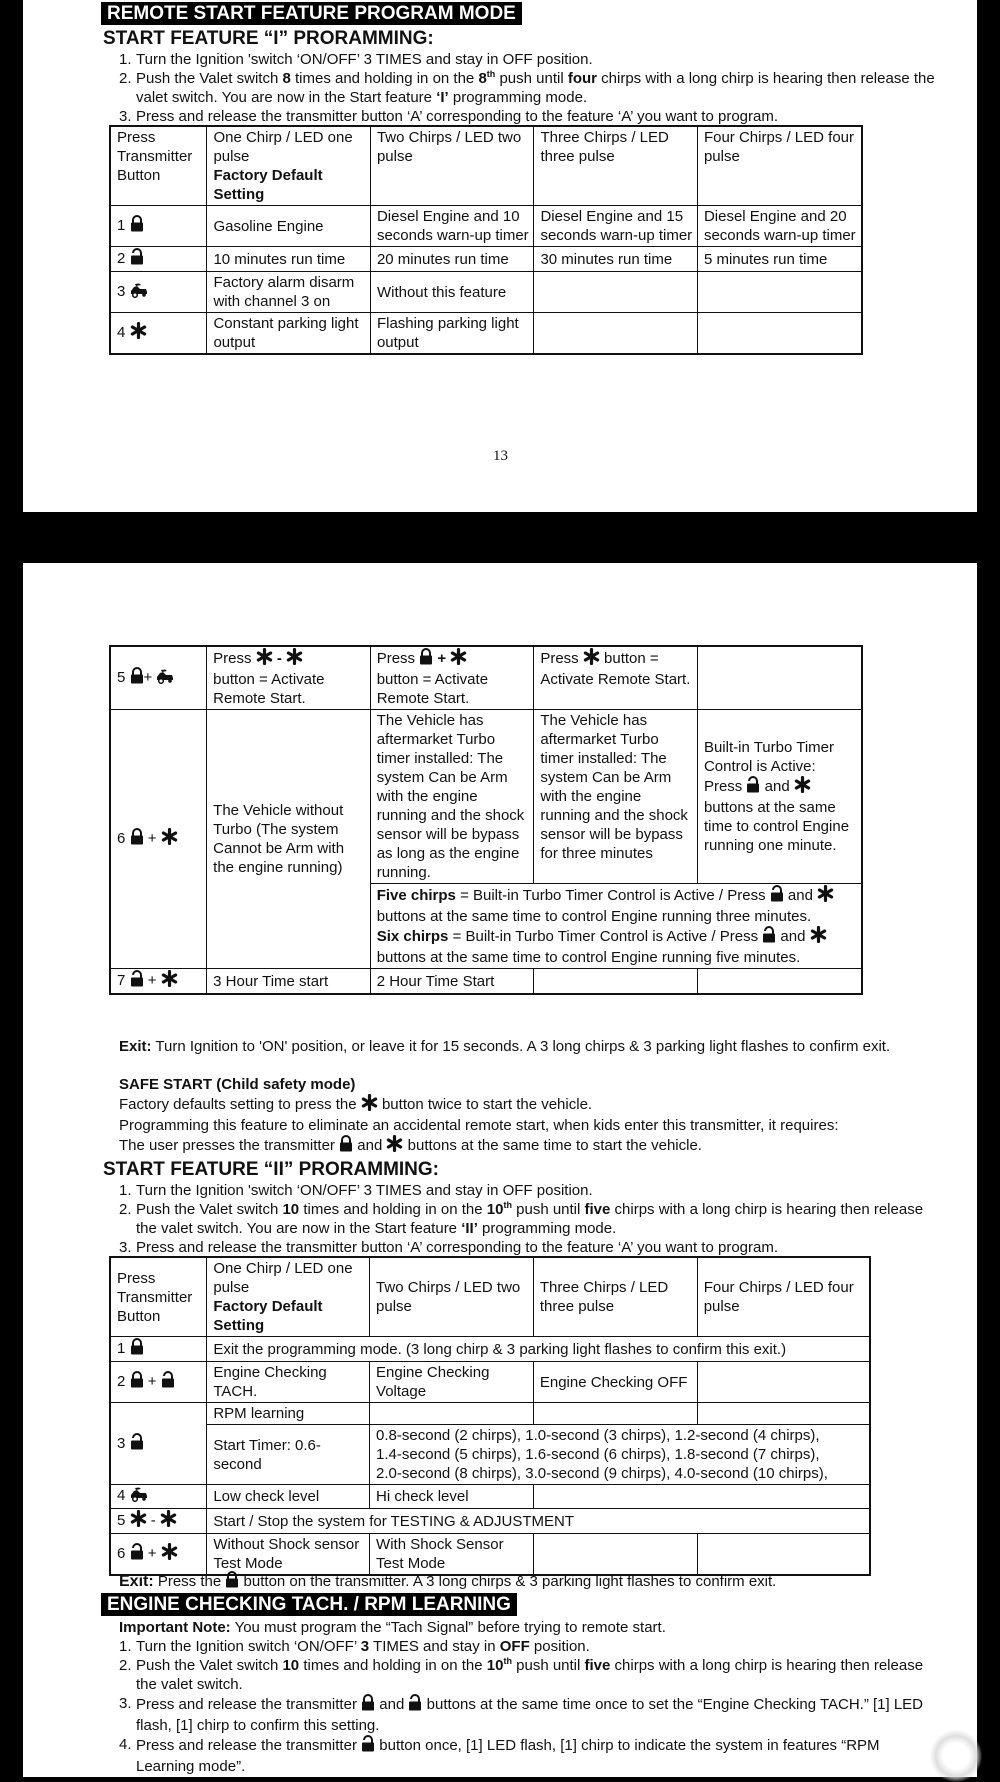 This screenshot has height=1782, width=1000. I want to click on table-cell: Low check level, so click(288, 1496).